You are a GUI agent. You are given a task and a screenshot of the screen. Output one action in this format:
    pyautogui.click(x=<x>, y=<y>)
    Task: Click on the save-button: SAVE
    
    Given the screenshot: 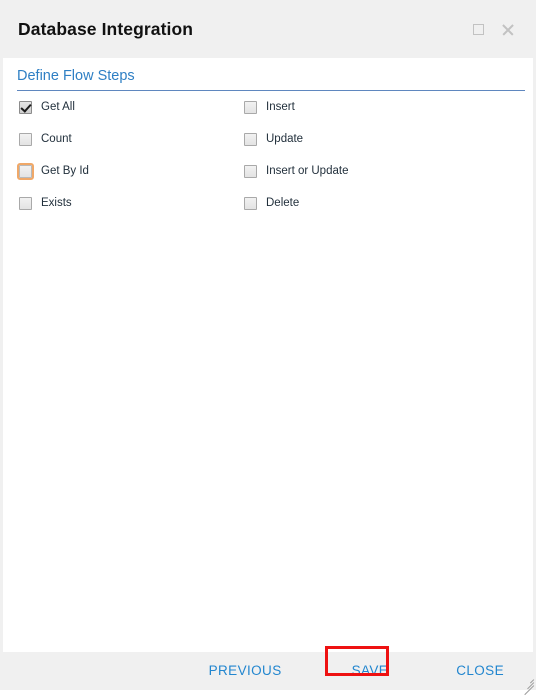 What is the action you would take?
    pyautogui.click(x=370, y=671)
    